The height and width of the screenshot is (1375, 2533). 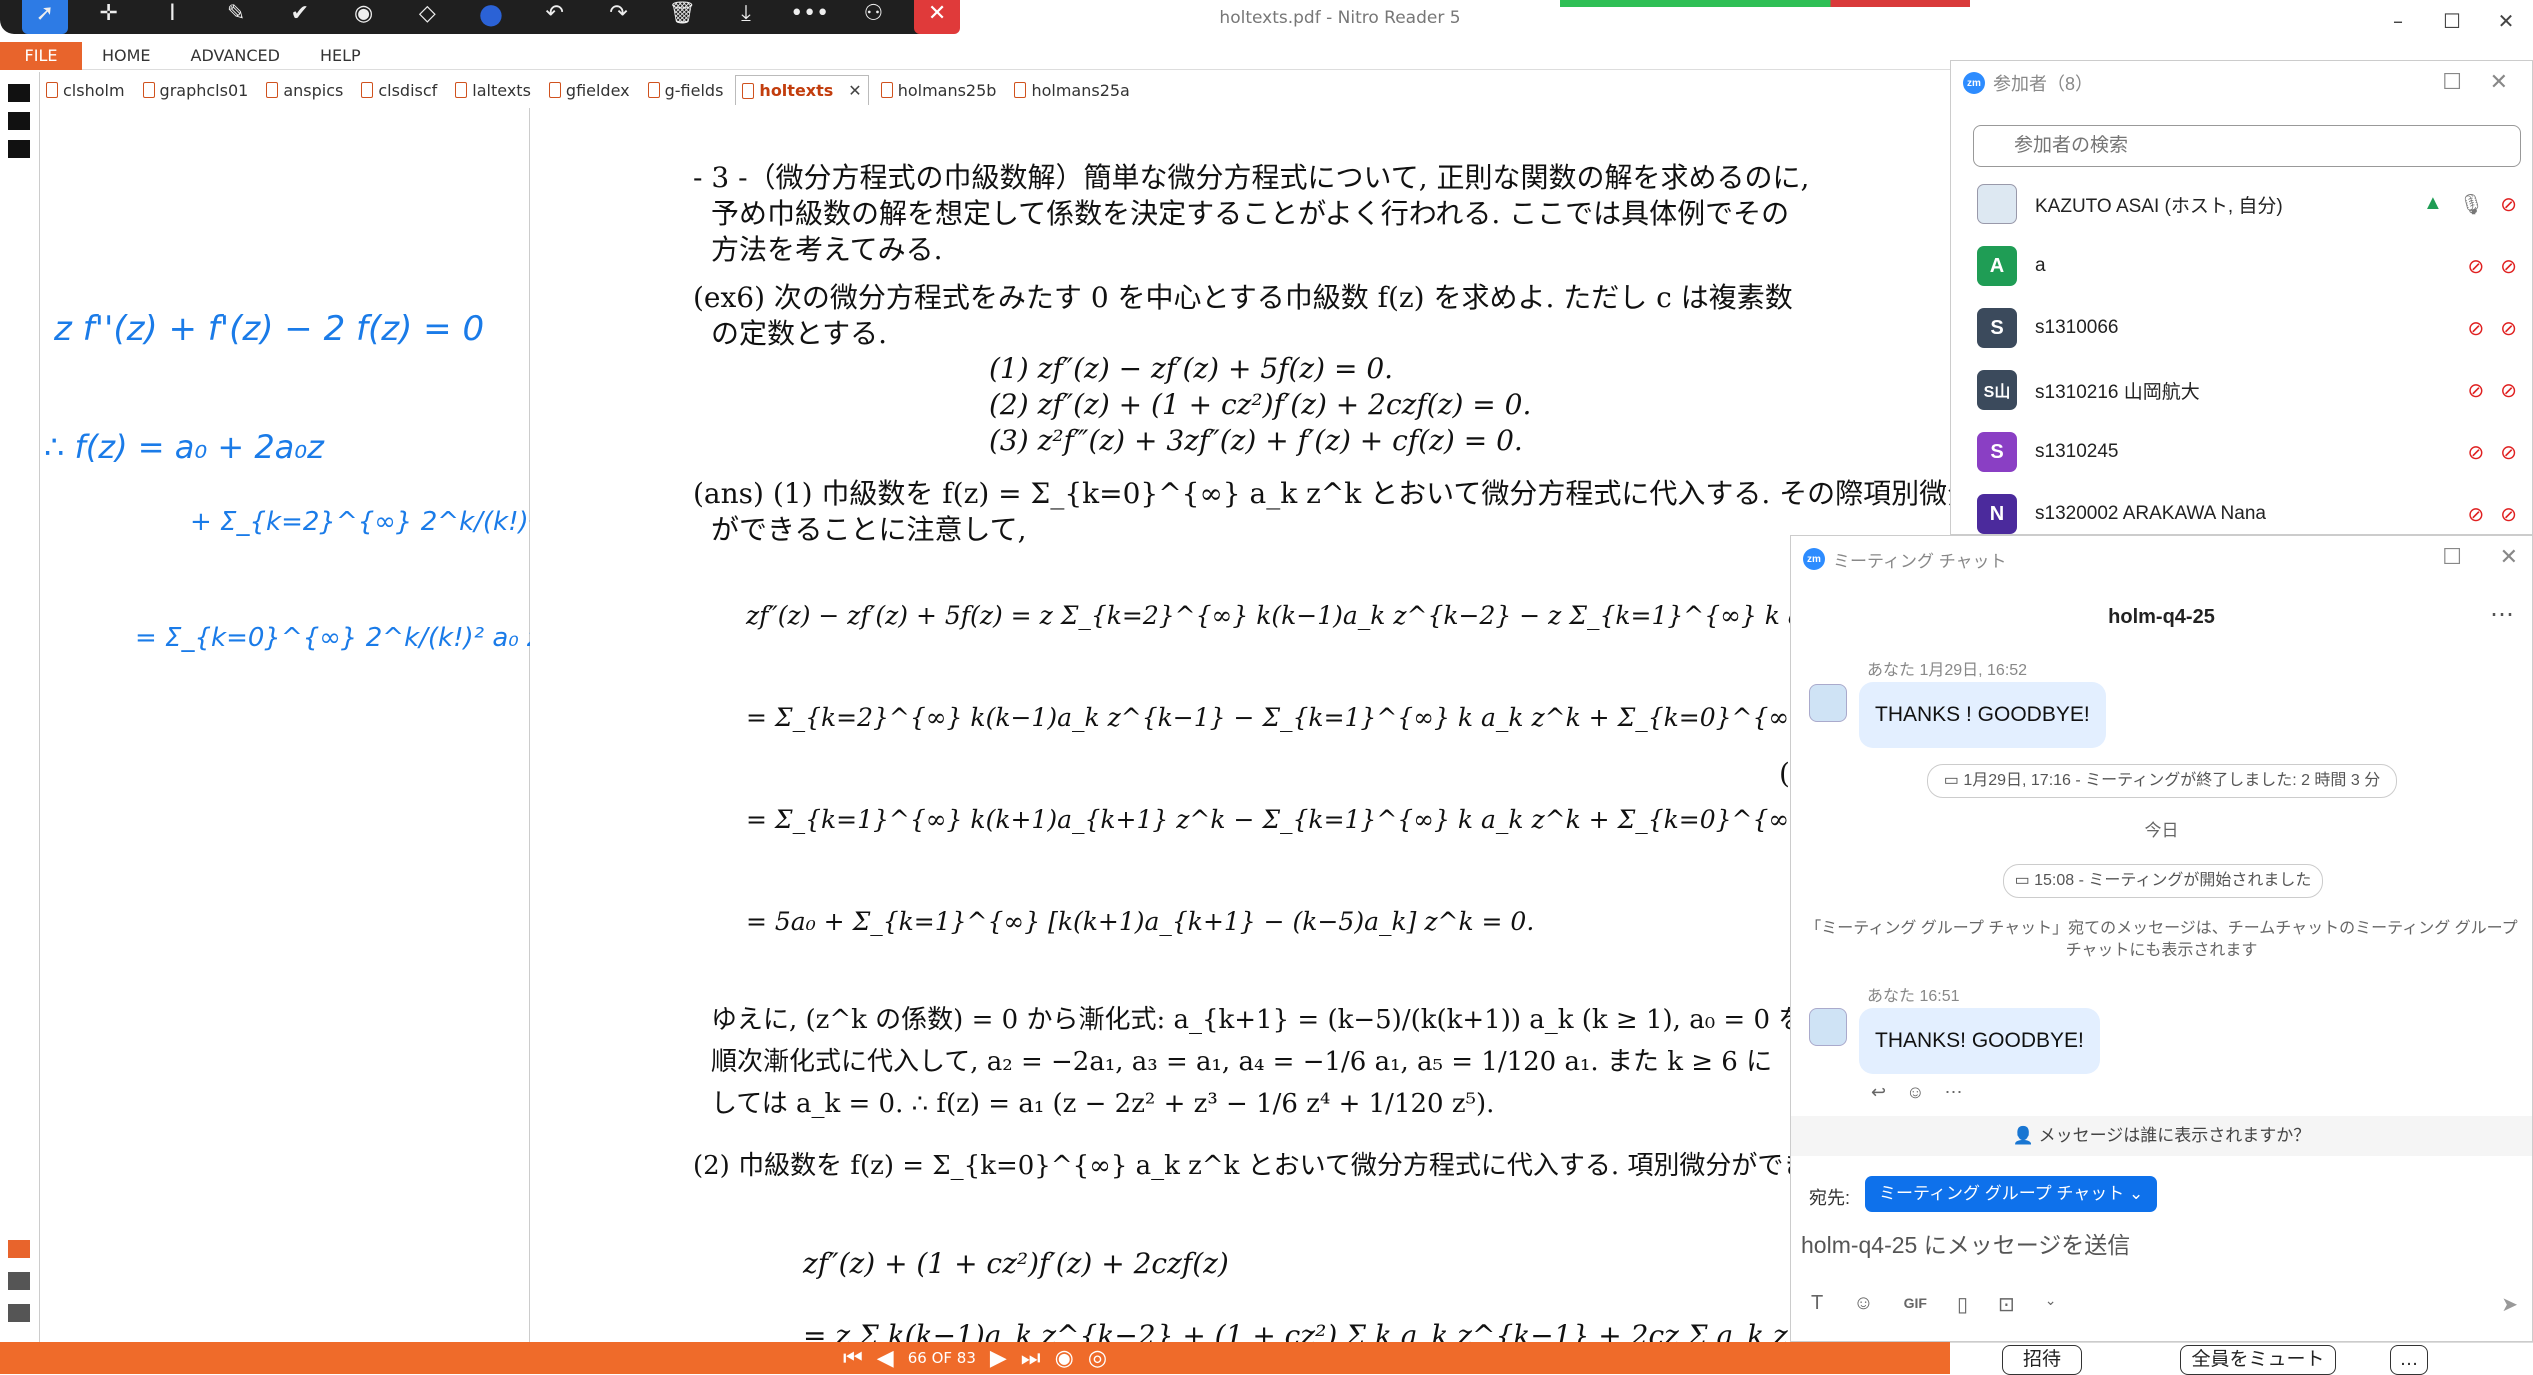 I want to click on previous-page-icon: ◀, so click(x=885, y=1358).